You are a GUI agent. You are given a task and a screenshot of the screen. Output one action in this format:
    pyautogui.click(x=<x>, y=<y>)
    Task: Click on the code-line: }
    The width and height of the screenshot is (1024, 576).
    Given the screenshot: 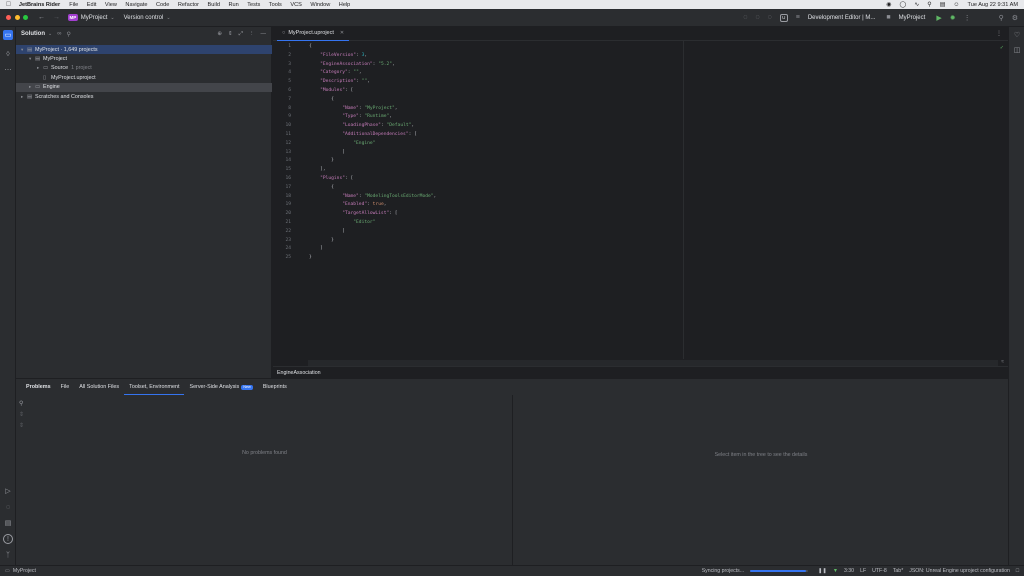 What is the action you would take?
    pyautogui.click(x=321, y=240)
    